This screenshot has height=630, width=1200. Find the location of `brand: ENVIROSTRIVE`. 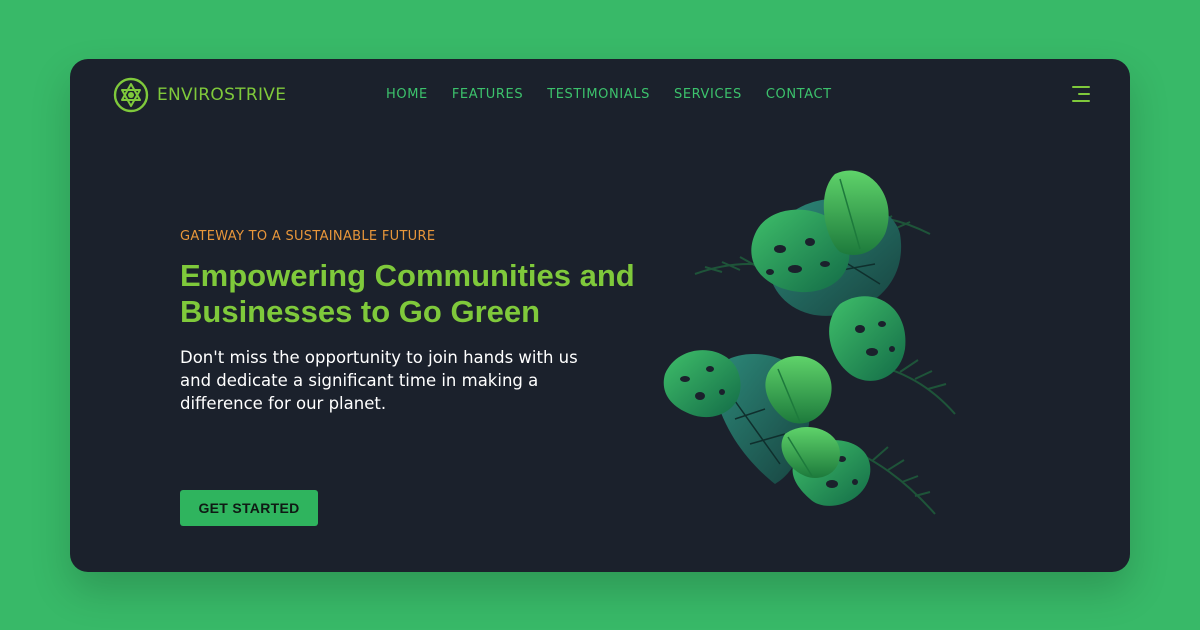

brand: ENVIROSTRIVE is located at coordinates (199, 95).